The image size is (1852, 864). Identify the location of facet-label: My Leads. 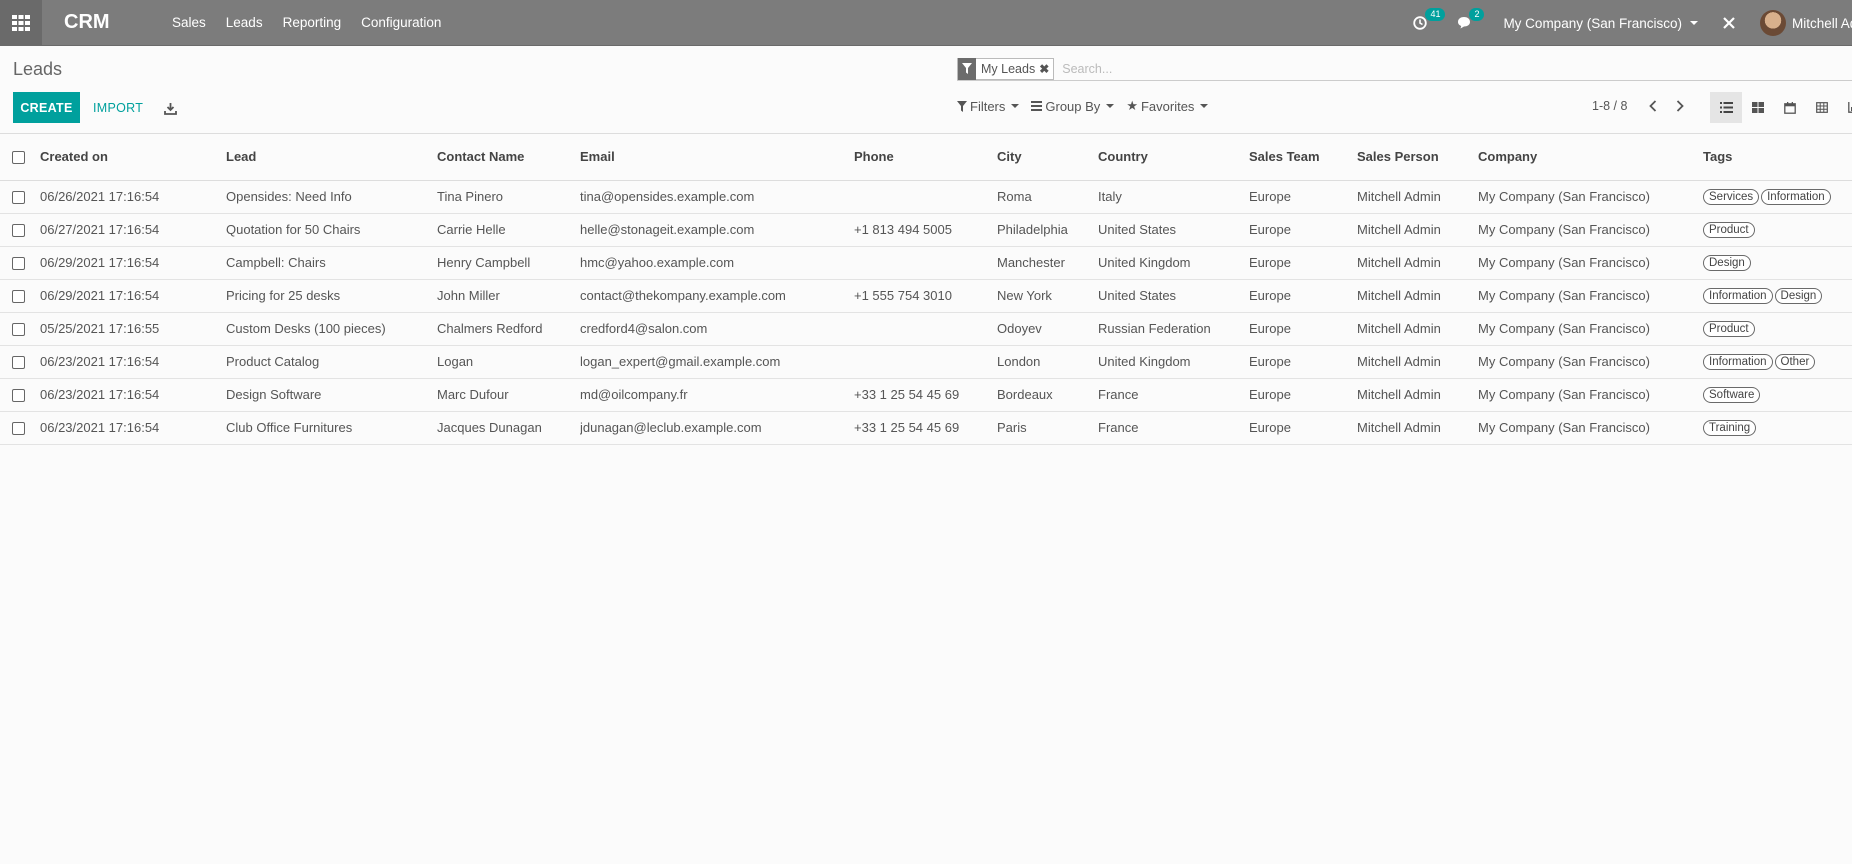
(1008, 68).